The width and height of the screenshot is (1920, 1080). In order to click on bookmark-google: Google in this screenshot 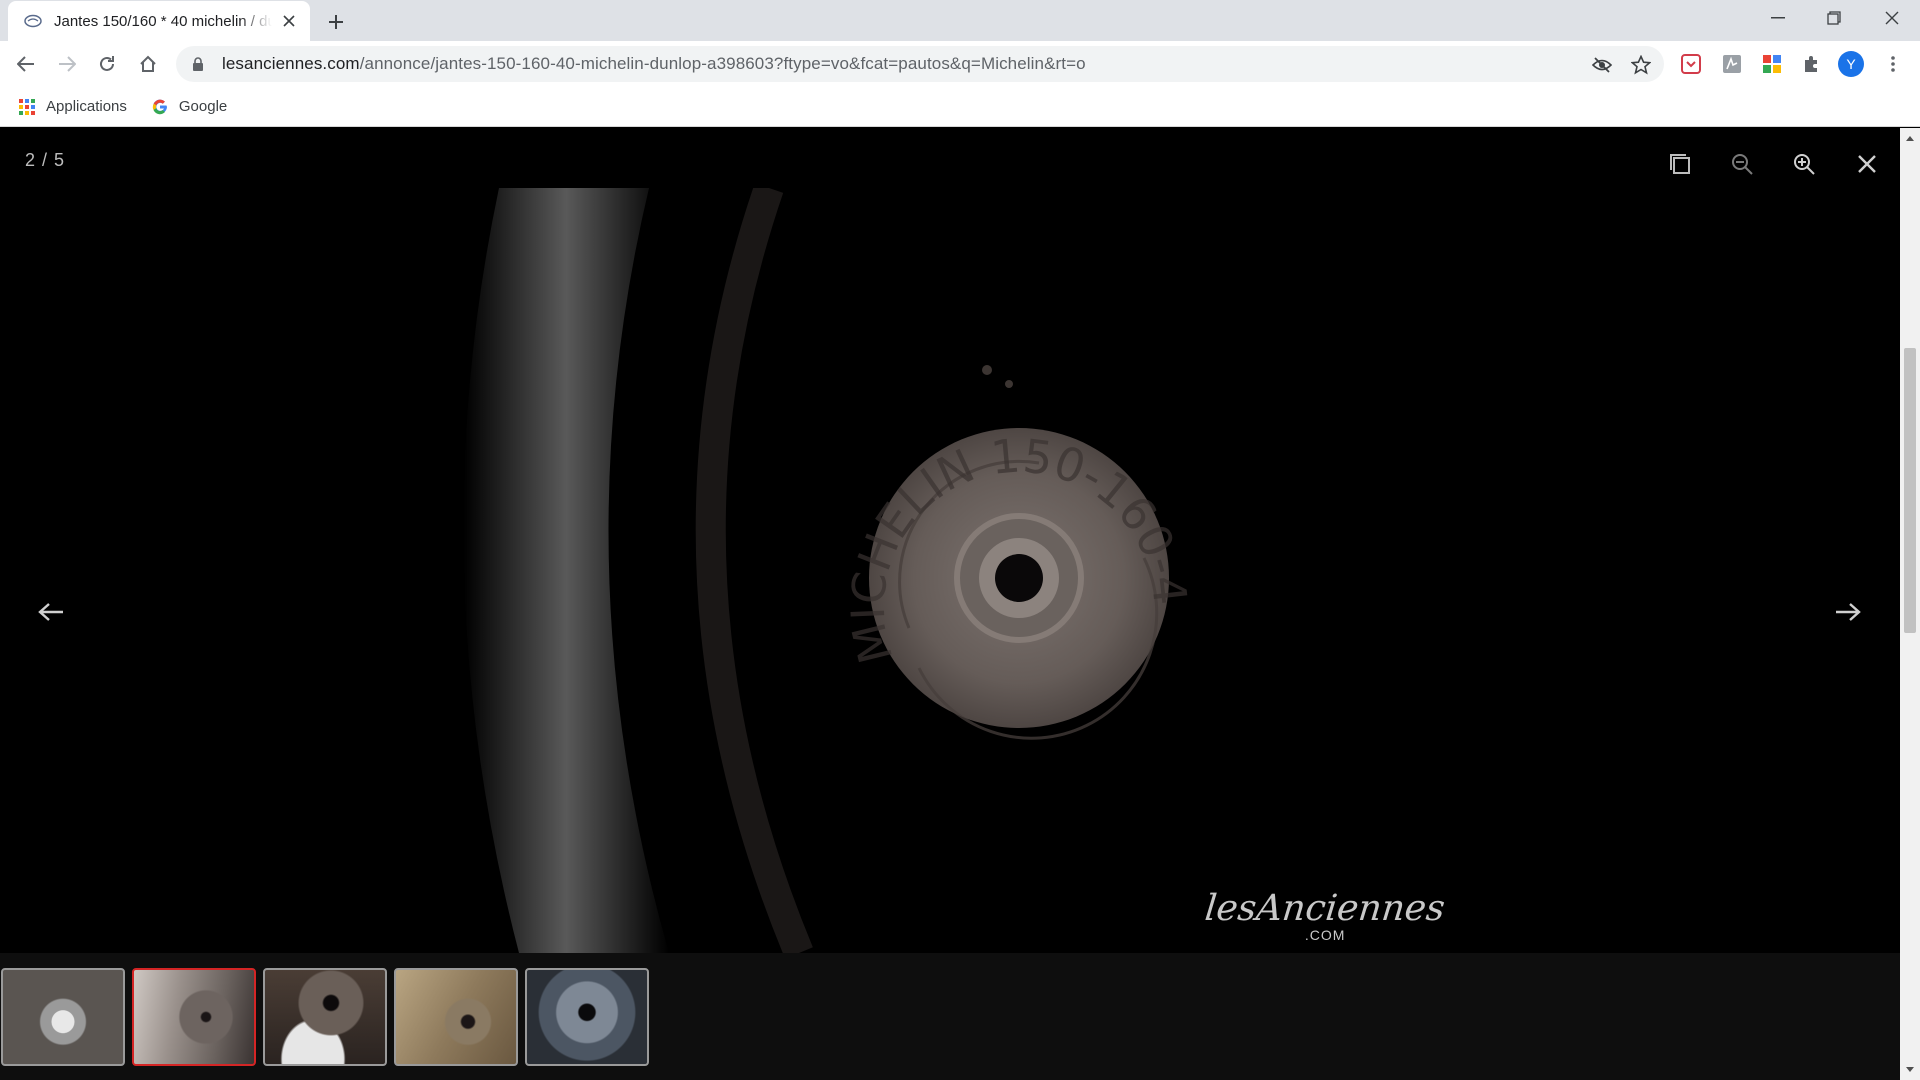, I will do `click(189, 107)`.